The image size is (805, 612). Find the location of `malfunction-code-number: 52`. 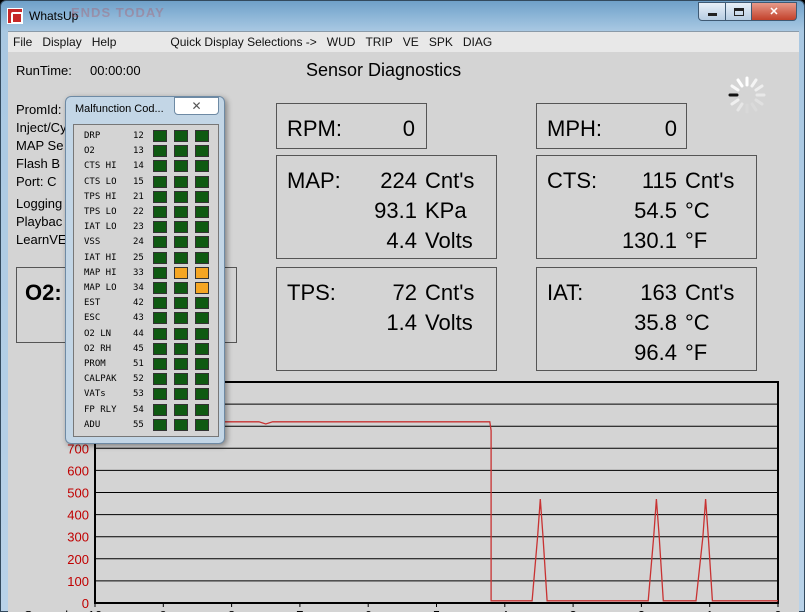

malfunction-code-number: 52 is located at coordinates (138, 379).